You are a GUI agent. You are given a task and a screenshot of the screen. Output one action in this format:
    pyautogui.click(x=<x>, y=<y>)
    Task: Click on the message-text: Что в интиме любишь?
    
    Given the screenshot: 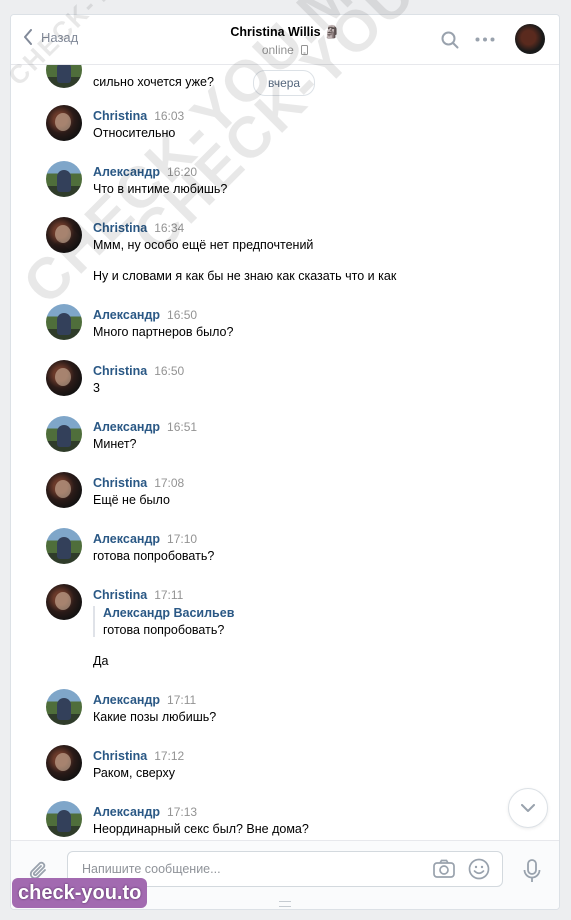 What is the action you would take?
    pyautogui.click(x=160, y=189)
    